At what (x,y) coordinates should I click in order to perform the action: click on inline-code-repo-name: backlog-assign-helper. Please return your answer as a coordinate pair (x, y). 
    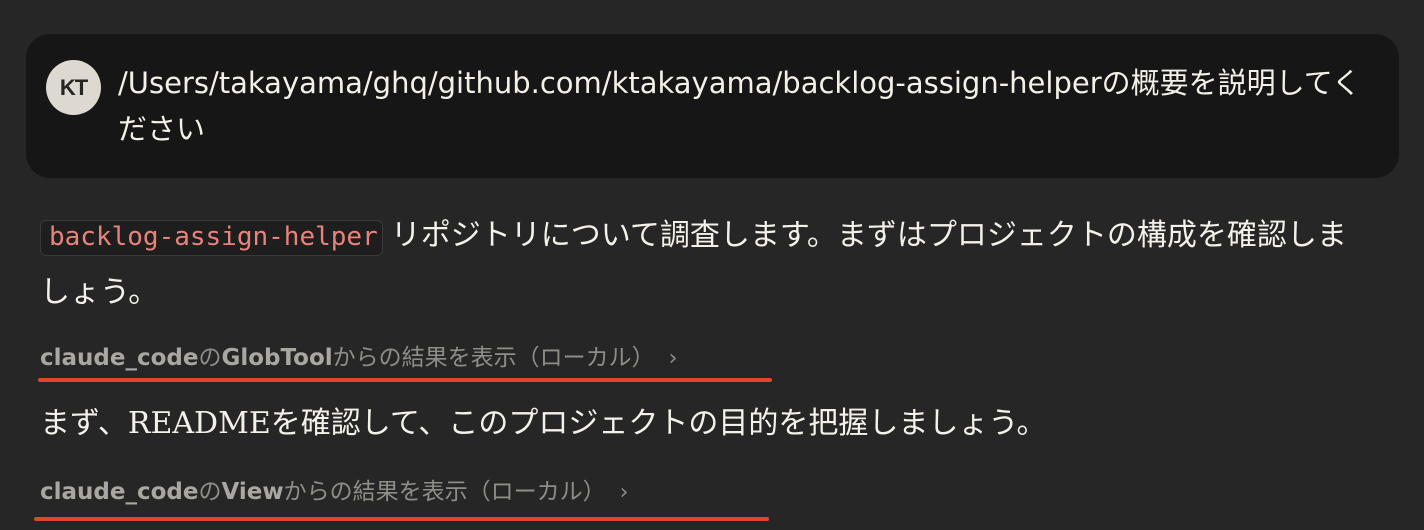
    Looking at the image, I should click on (211, 238).